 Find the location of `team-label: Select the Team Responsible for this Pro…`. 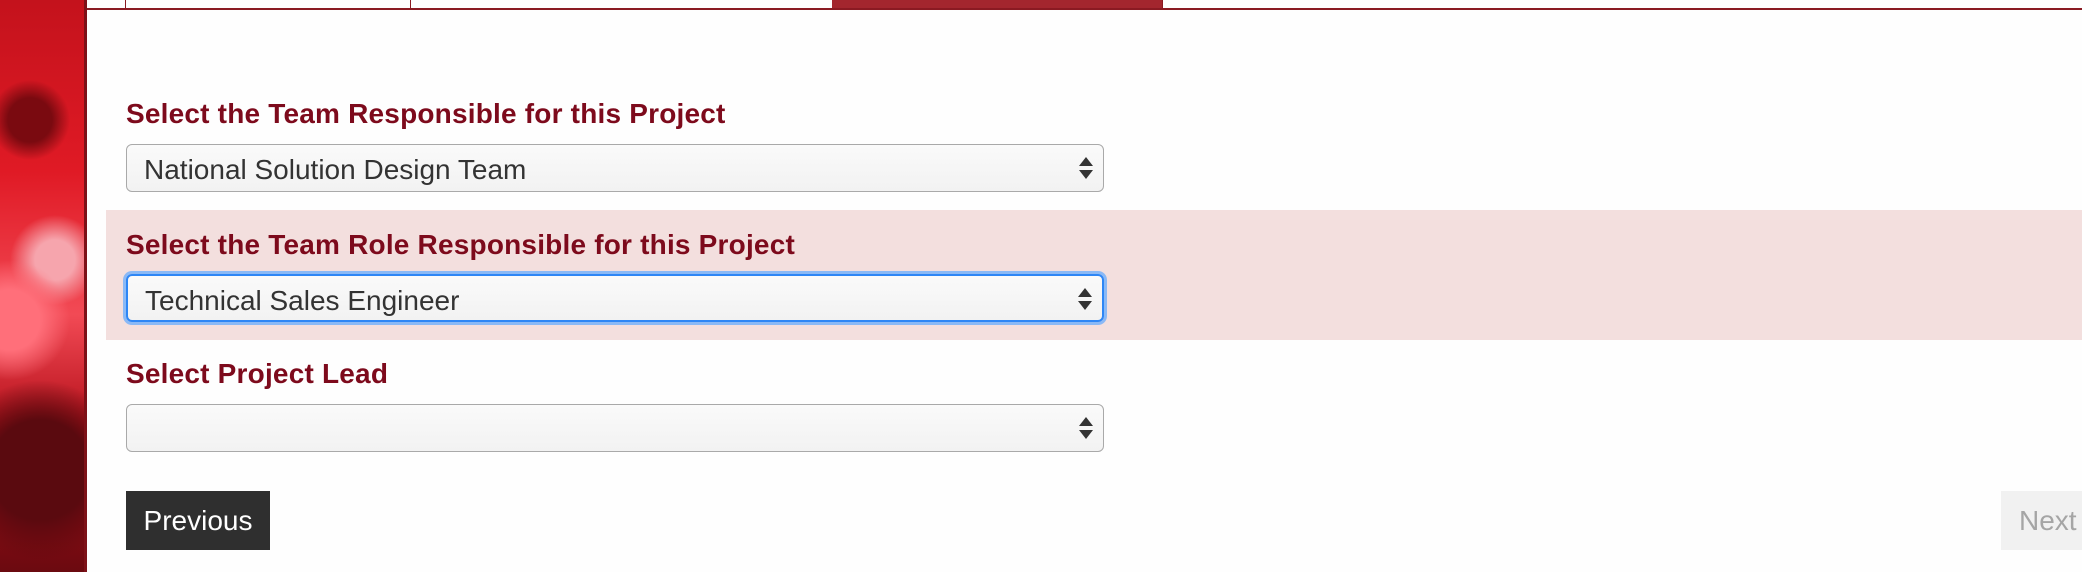

team-label: Select the Team Responsible for this Pro… is located at coordinates (426, 113).